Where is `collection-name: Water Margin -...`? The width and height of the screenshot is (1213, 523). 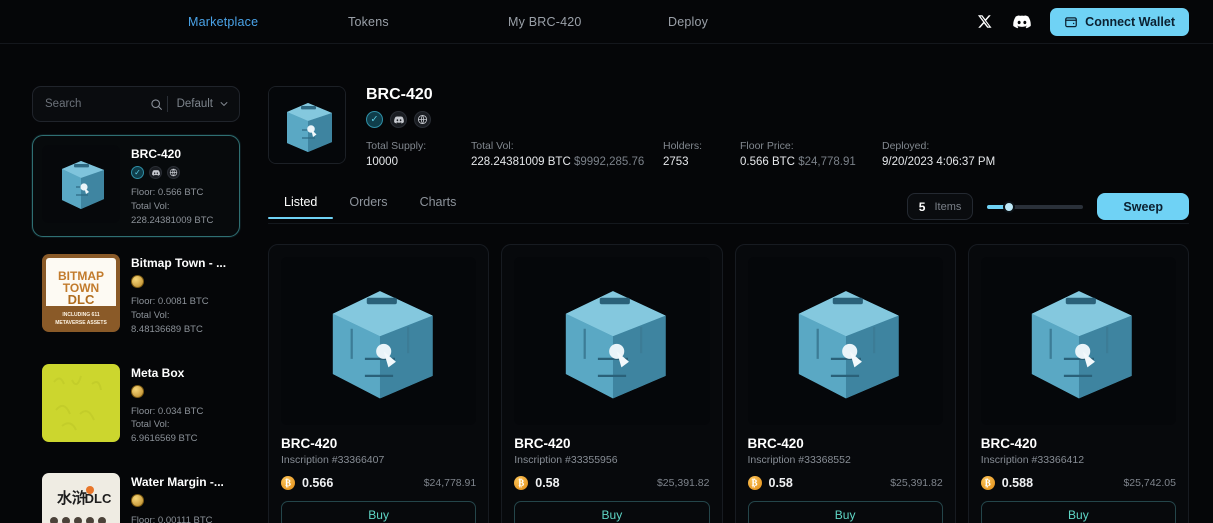 collection-name: Water Margin -... is located at coordinates (177, 481).